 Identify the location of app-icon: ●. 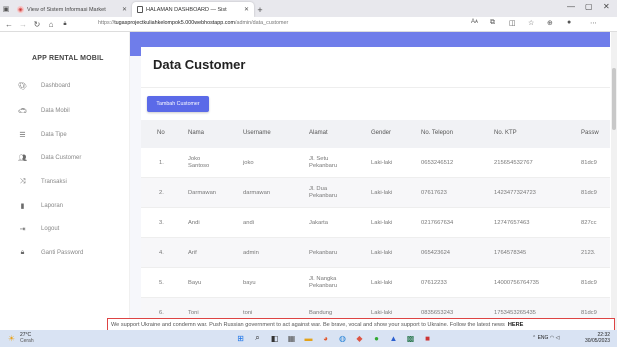
(376, 338).